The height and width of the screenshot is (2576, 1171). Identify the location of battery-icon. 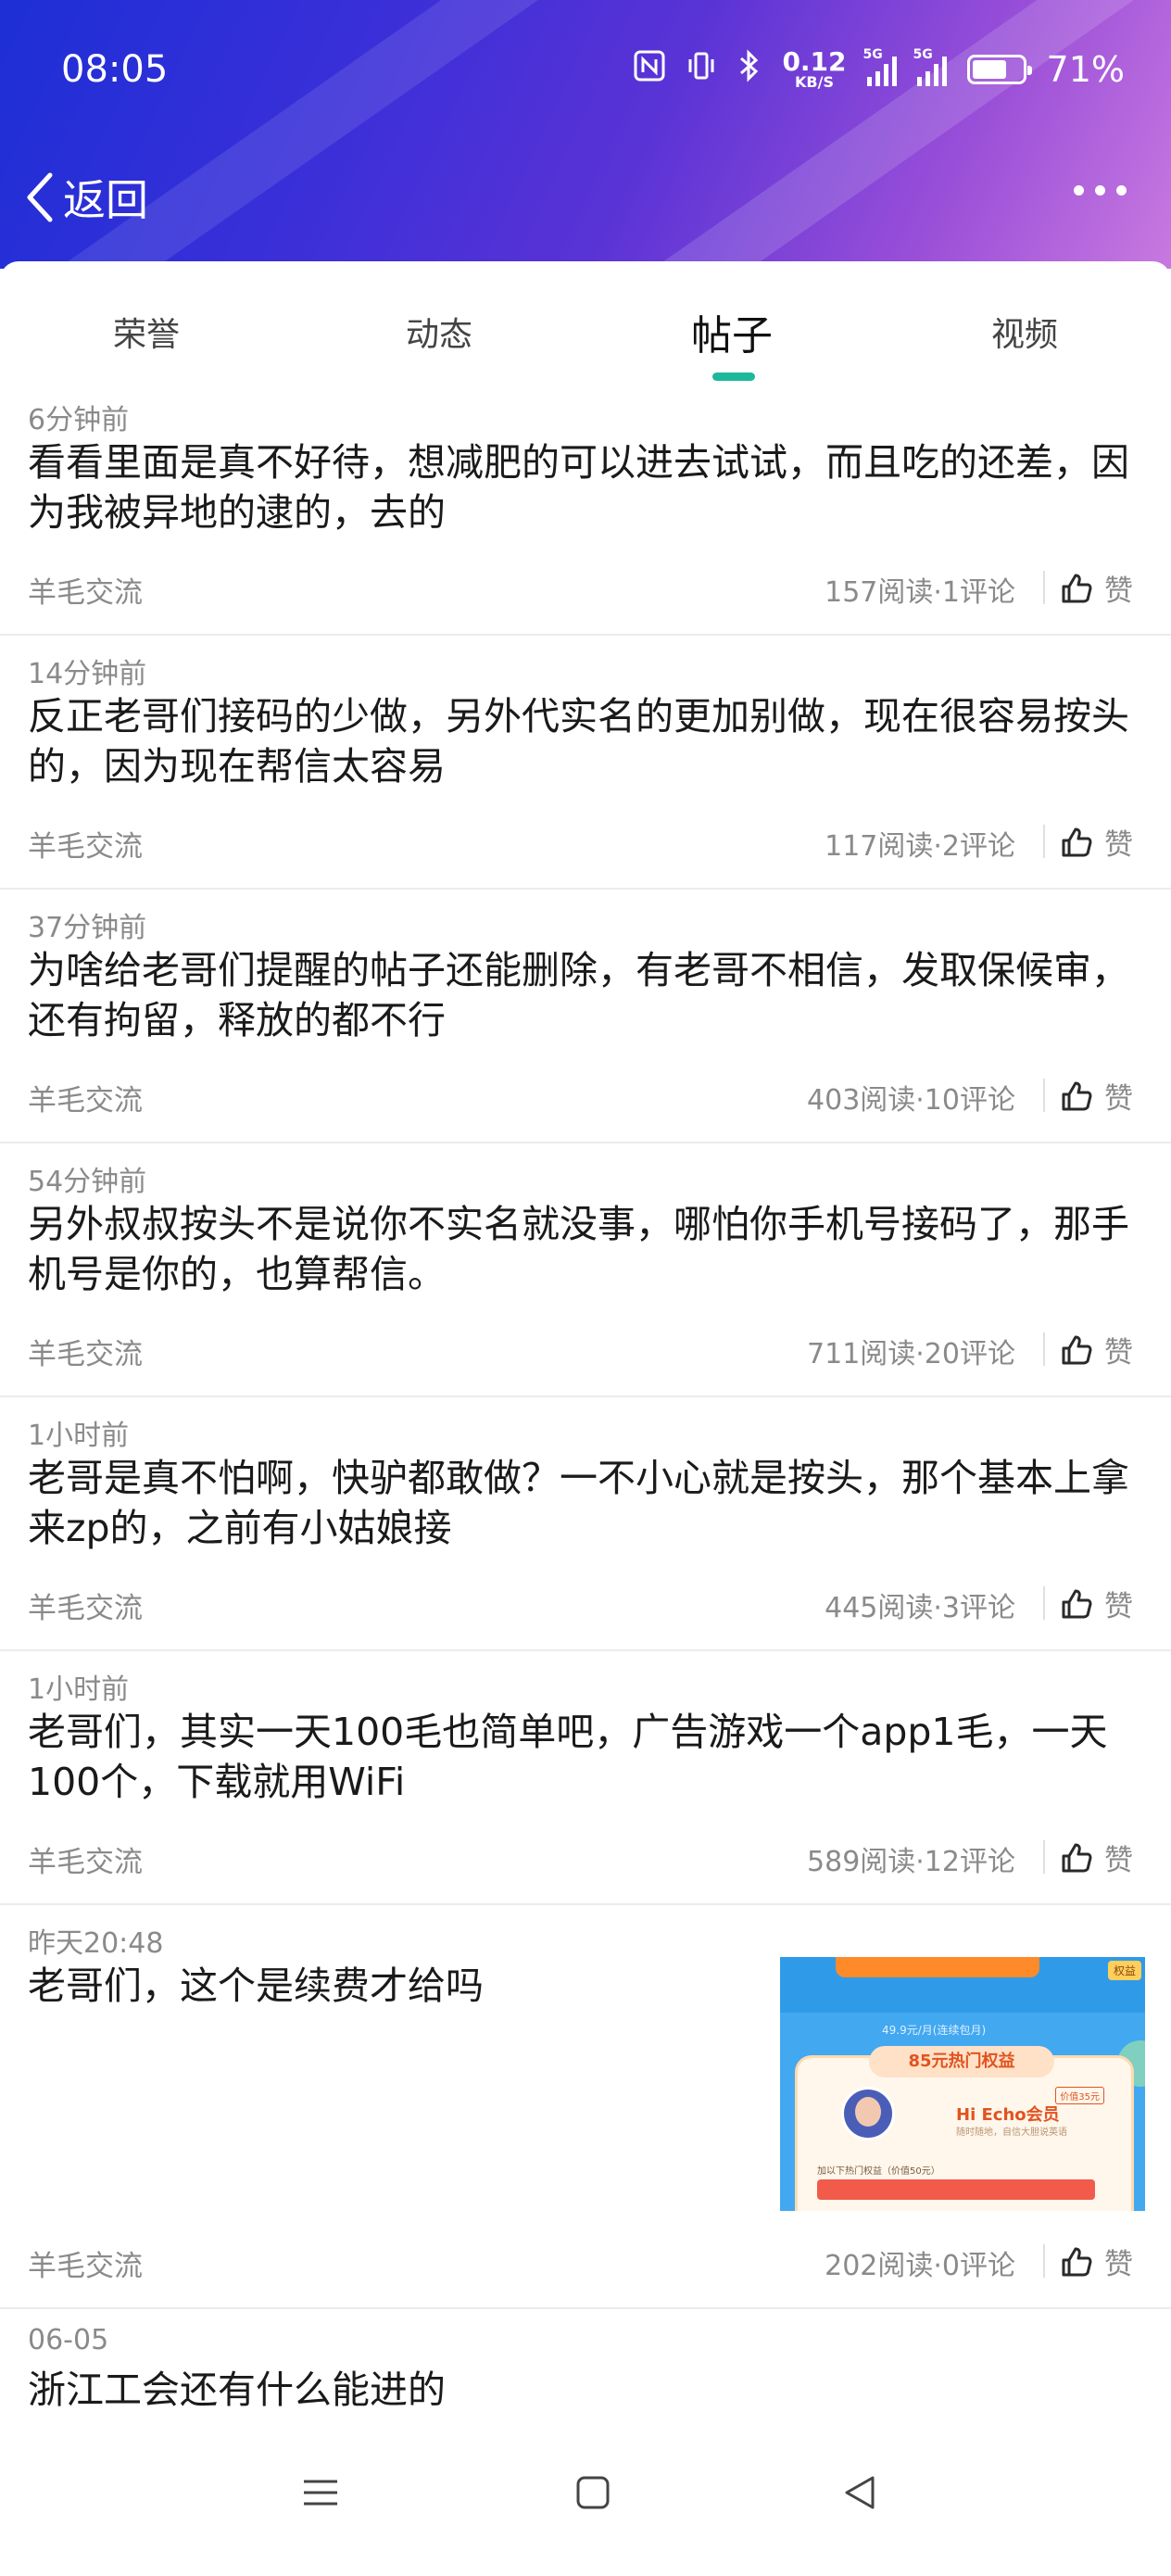
(999, 69).